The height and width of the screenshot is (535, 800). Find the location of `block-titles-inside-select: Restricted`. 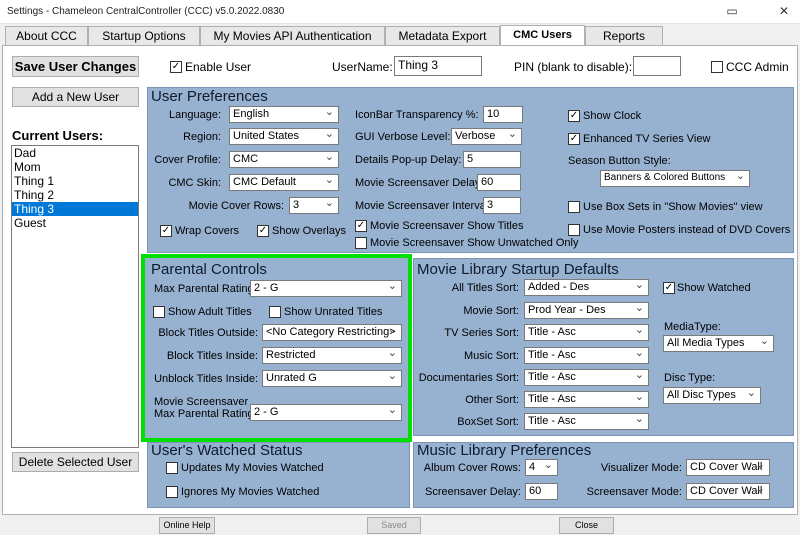

block-titles-inside-select: Restricted is located at coordinates (332, 355).